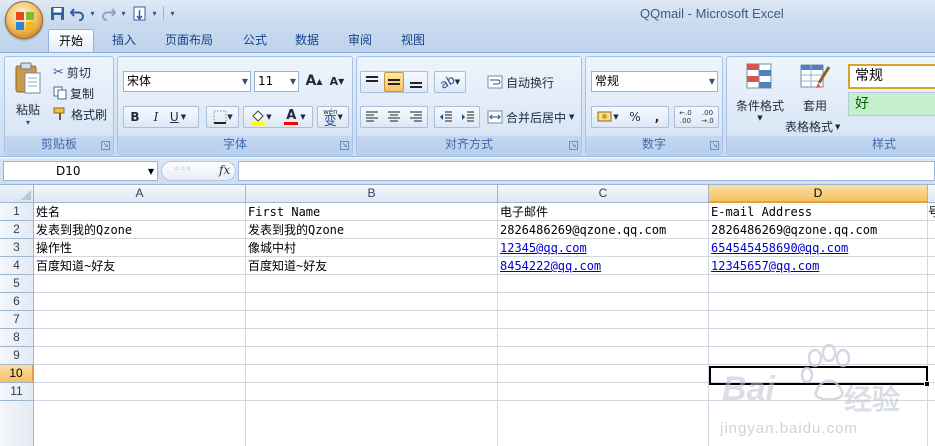  Describe the element at coordinates (124, 40) in the screenshot. I see `tab-insert: 插入` at that location.